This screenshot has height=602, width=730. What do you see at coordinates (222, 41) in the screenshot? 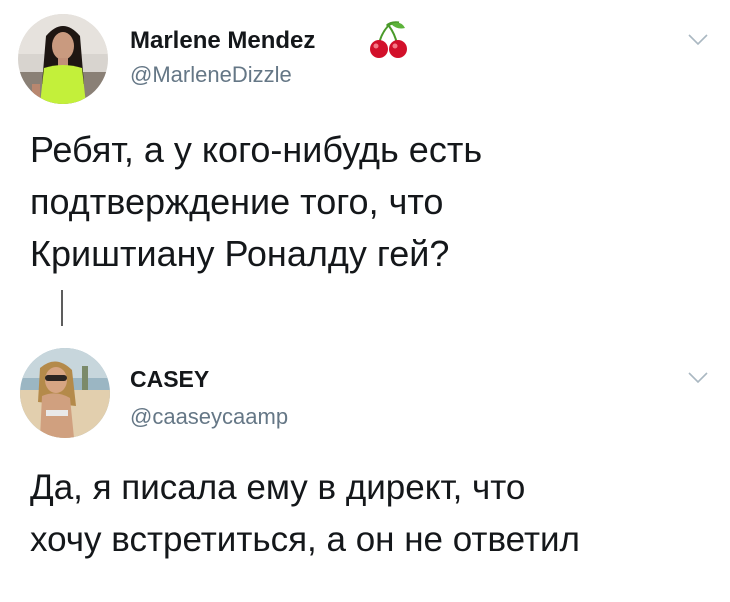
I see `display-name: Marlene Mendez` at bounding box center [222, 41].